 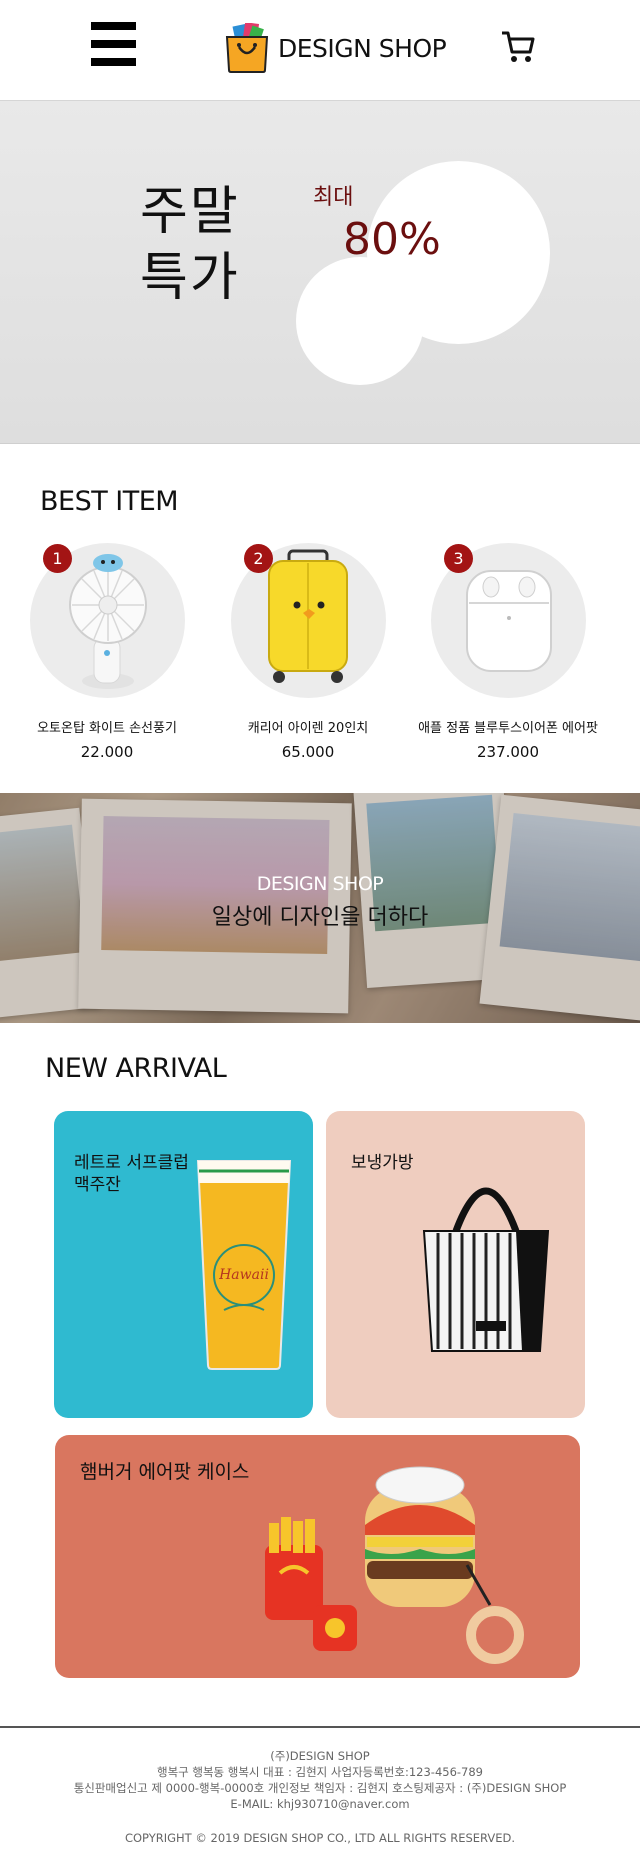 I want to click on best-item-card: 2 캐리어 아이렌 20인치 65.000, so click(x=331, y=652).